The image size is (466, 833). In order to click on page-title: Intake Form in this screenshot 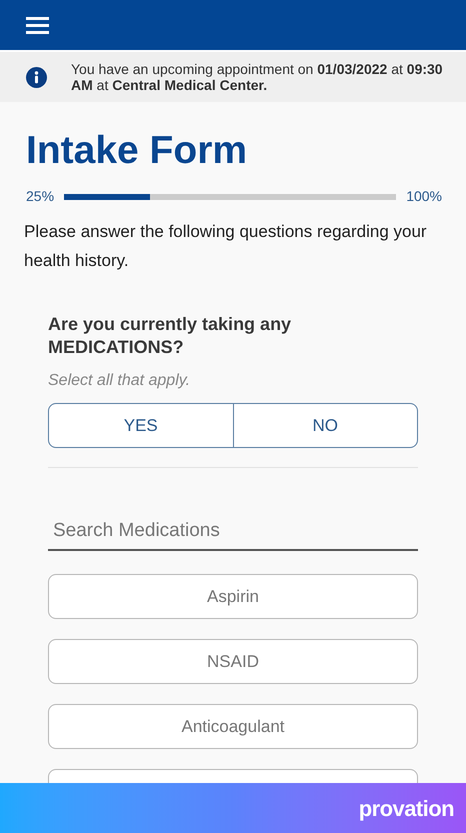, I will do `click(137, 151)`.